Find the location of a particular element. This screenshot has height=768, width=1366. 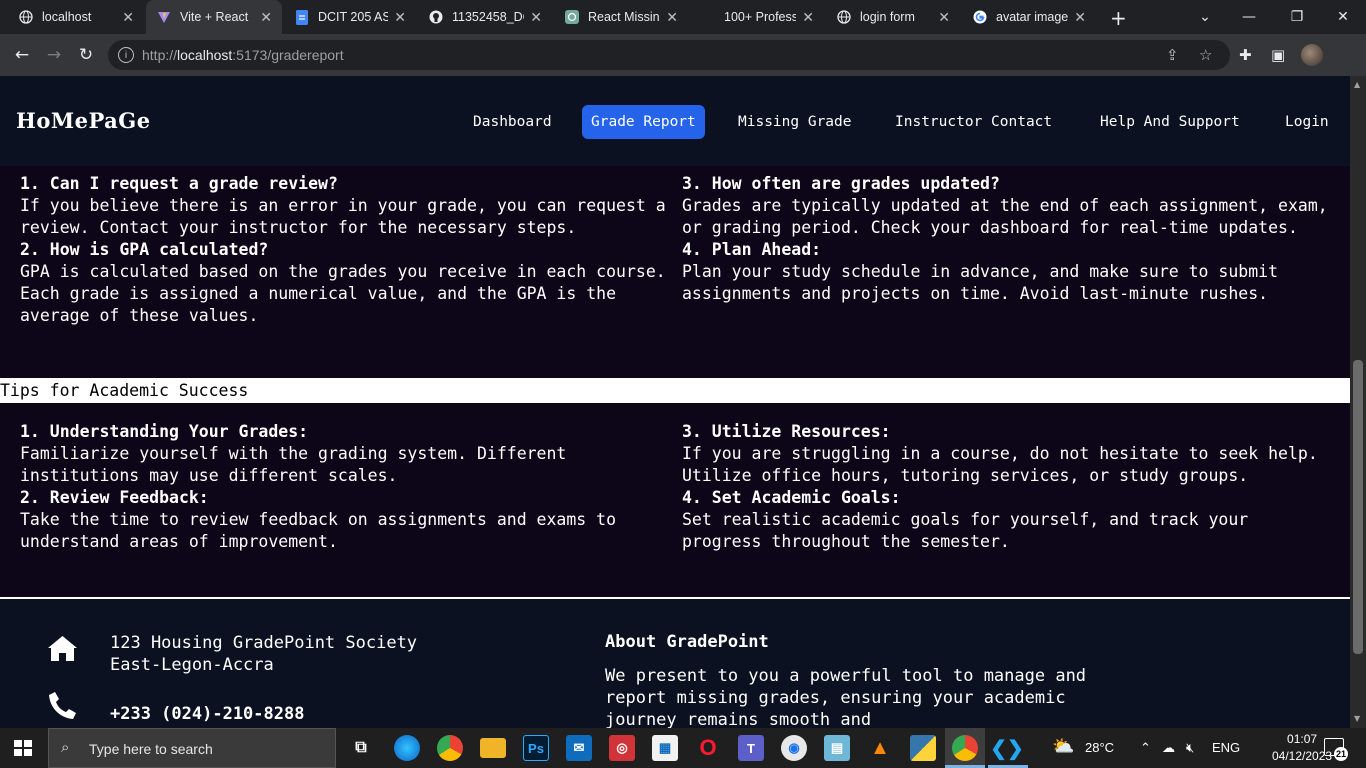

weather-icon: ⛅ is located at coordinates (1063, 746).